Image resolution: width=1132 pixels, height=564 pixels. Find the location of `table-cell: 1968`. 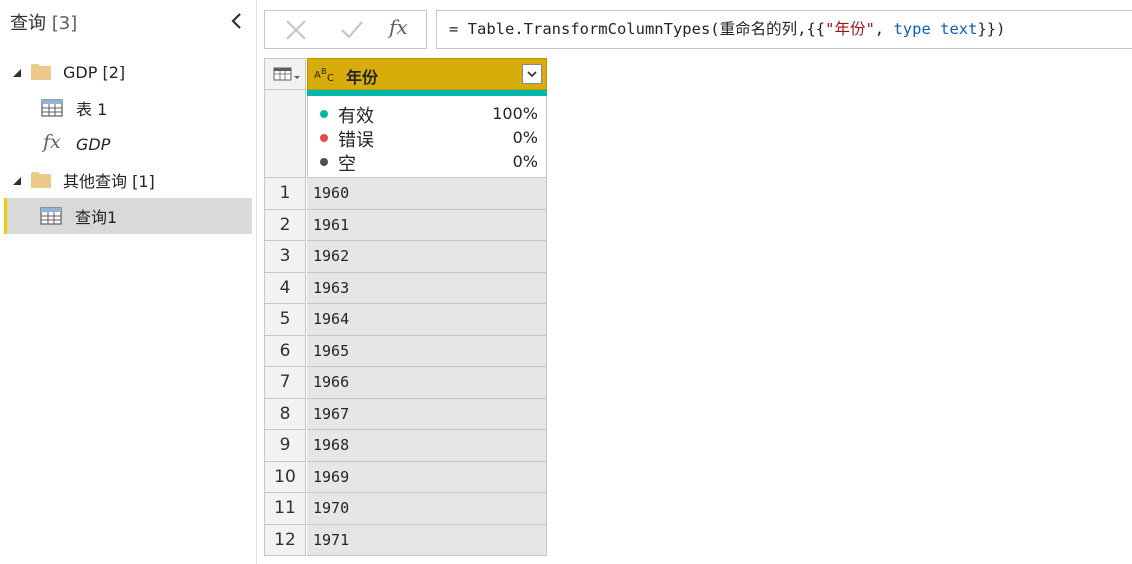

table-cell: 1968 is located at coordinates (427, 446).